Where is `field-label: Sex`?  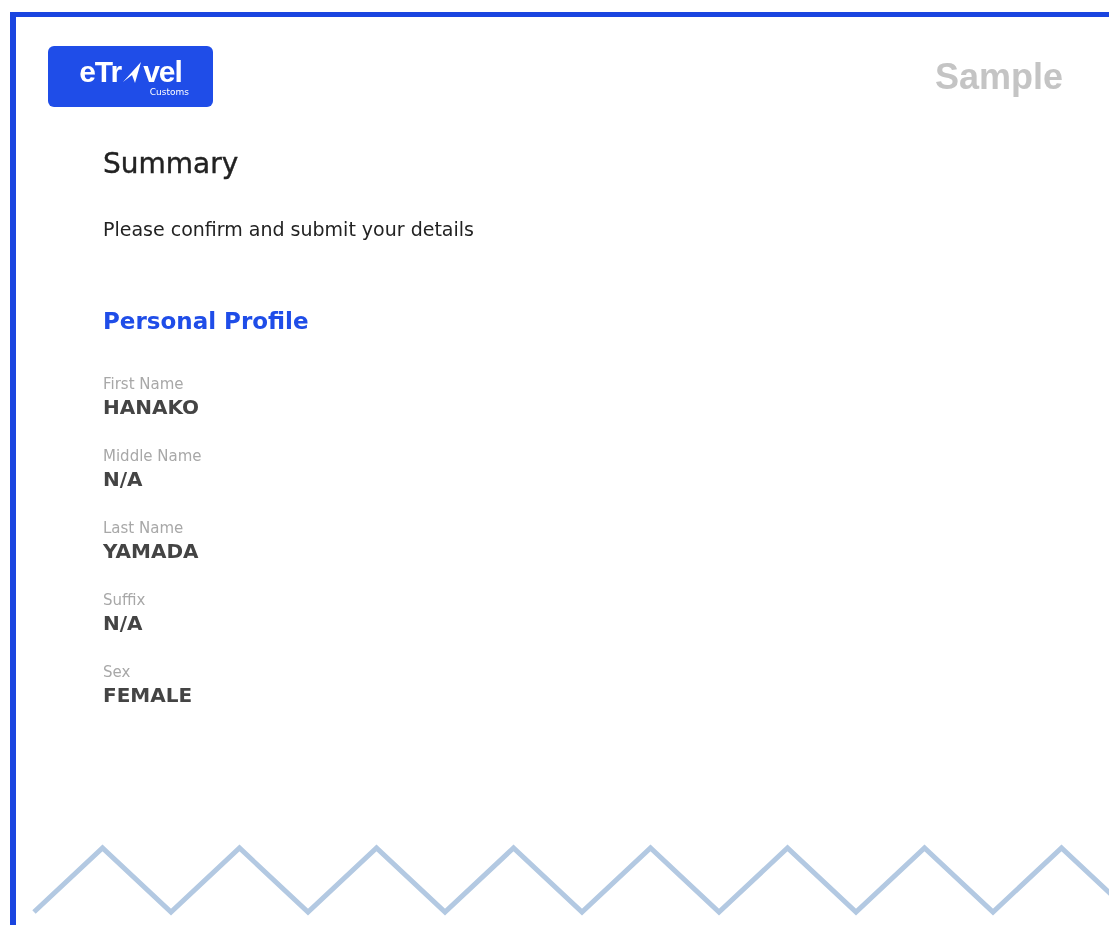
field-label: Sex is located at coordinates (117, 672).